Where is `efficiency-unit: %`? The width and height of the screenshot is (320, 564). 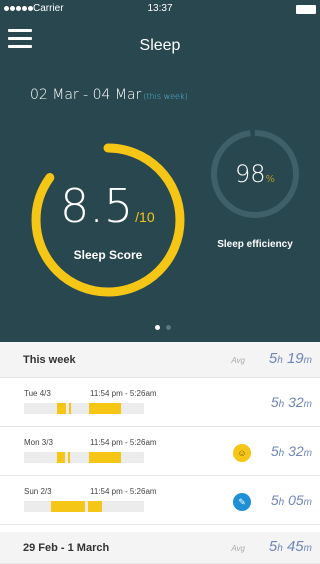
efficiency-unit: % is located at coordinates (270, 179).